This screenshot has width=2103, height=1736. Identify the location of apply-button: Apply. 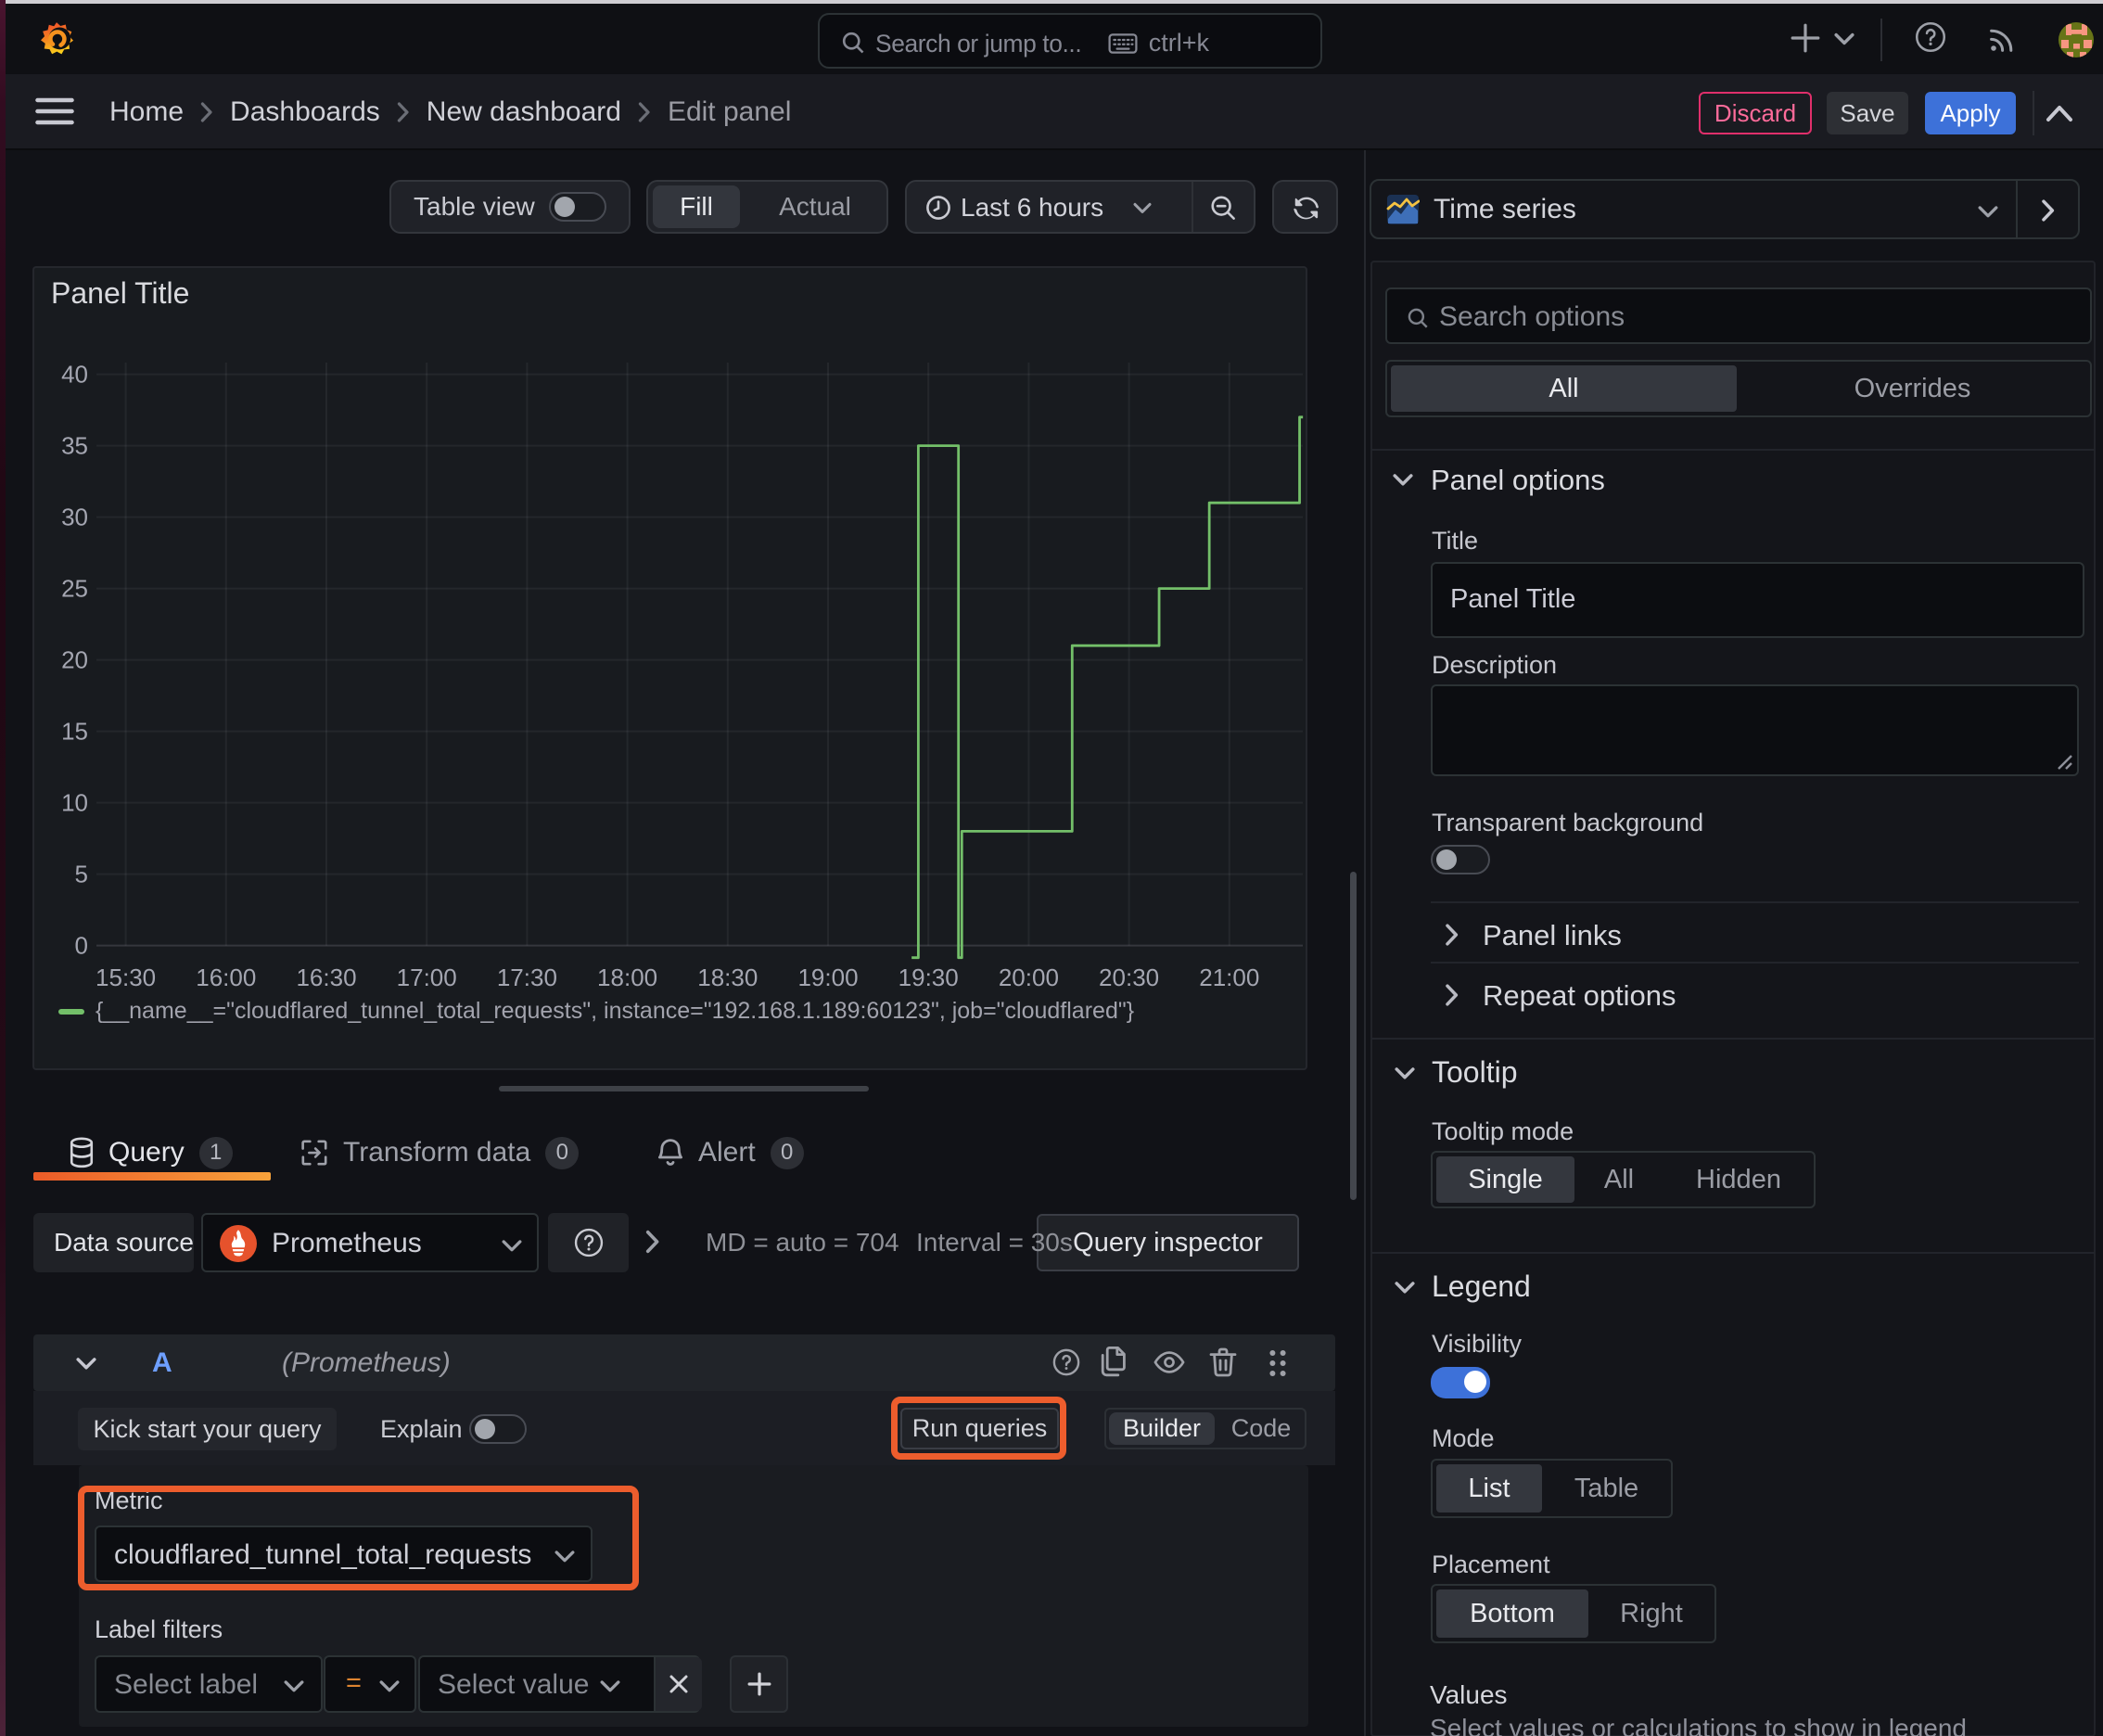
(1970, 113).